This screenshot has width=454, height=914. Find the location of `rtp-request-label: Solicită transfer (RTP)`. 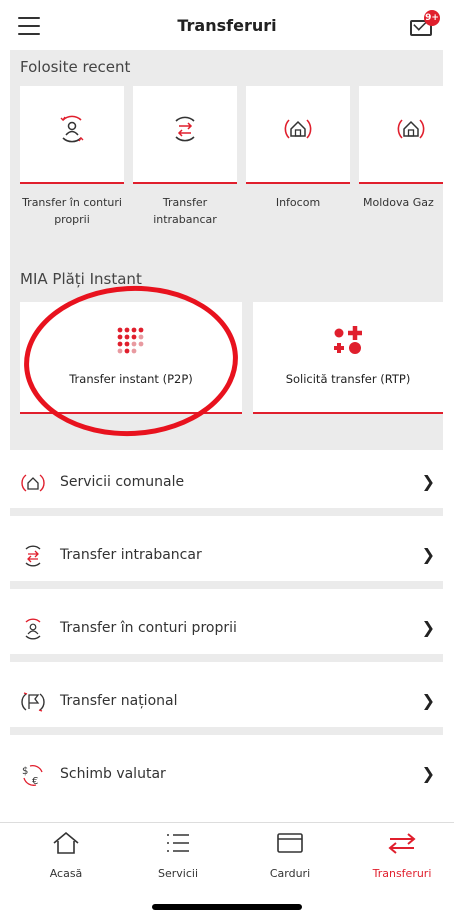

rtp-request-label: Solicită transfer (RTP) is located at coordinates (348, 379).